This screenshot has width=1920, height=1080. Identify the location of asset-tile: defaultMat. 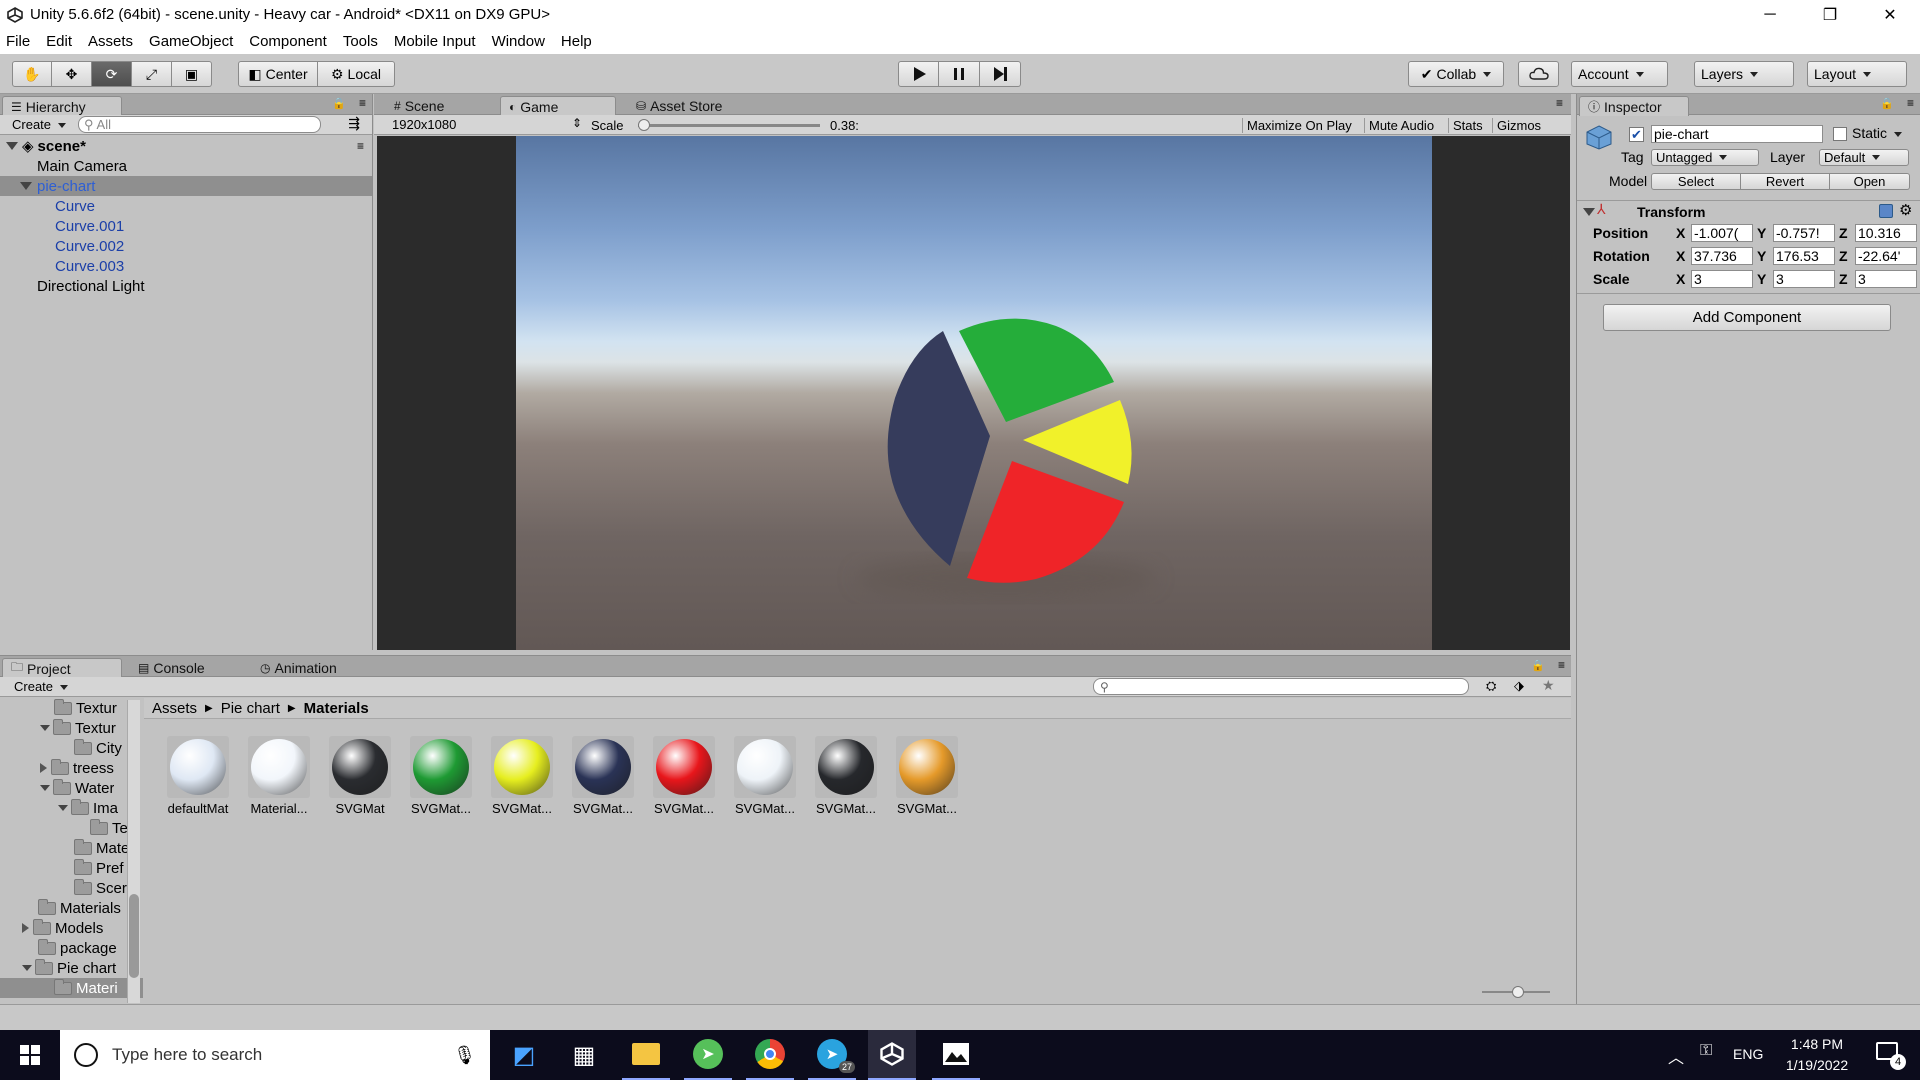
(198, 776).